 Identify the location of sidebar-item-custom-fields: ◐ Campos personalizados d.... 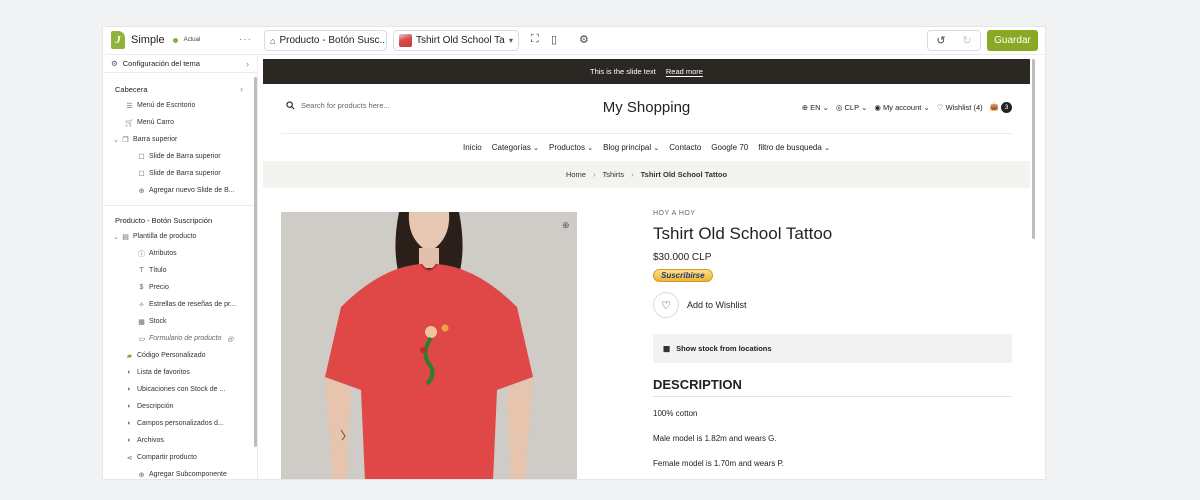
(180, 423).